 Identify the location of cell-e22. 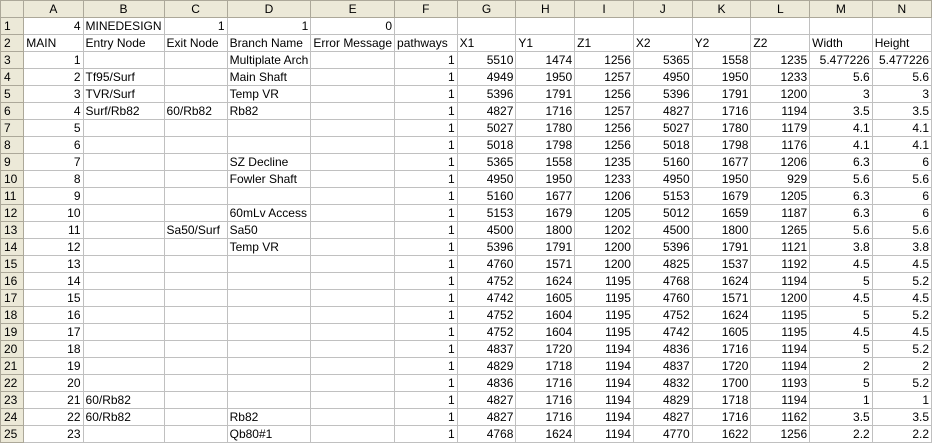
(353, 383).